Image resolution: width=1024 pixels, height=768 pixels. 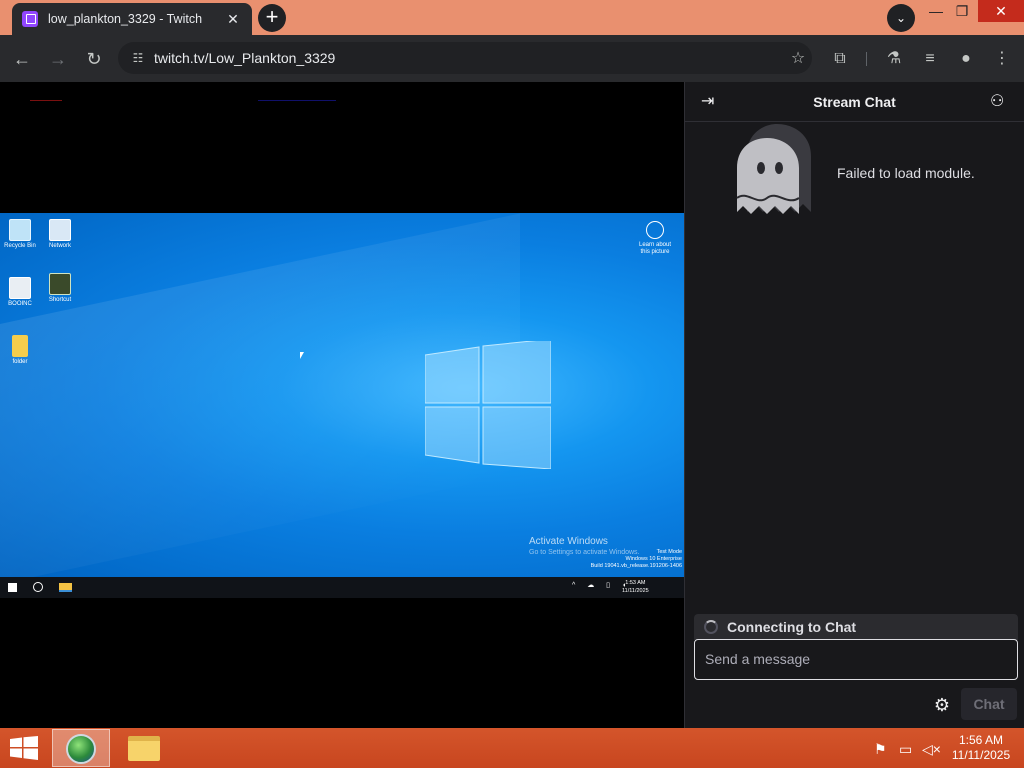 What do you see at coordinates (981, 740) in the screenshot?
I see `clock-time: 1:56 AM` at bounding box center [981, 740].